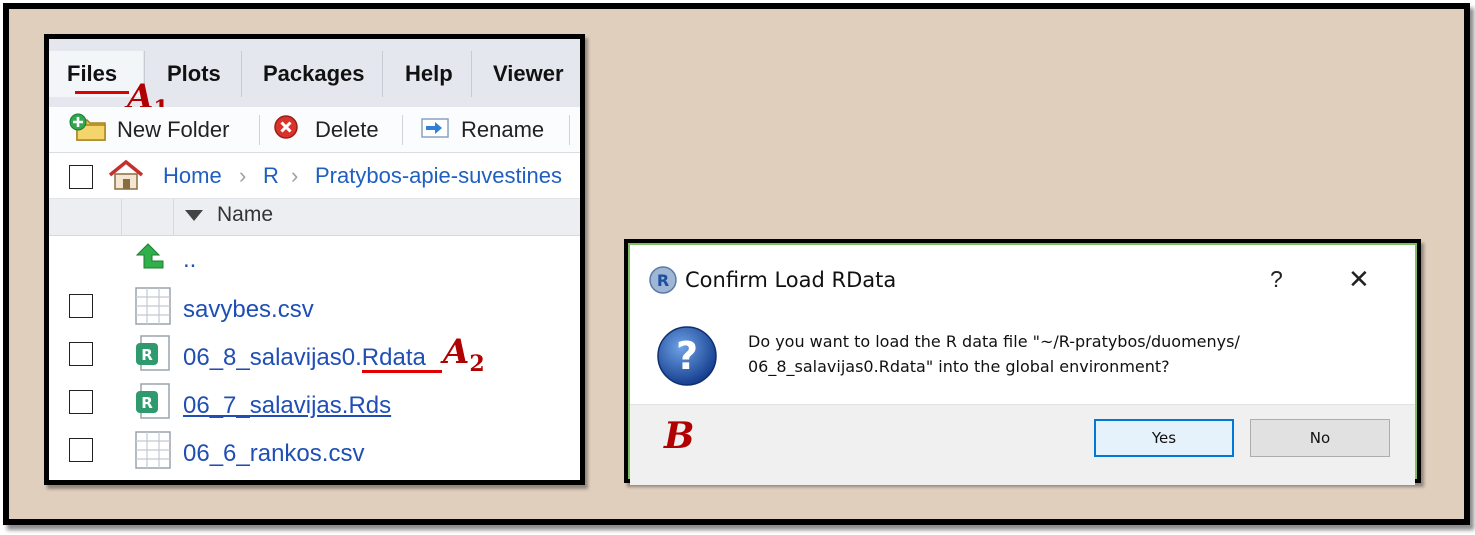 The width and height of the screenshot is (1475, 535). I want to click on file-link-rdata: 06_8_salavijas0.Rdata, so click(304, 358).